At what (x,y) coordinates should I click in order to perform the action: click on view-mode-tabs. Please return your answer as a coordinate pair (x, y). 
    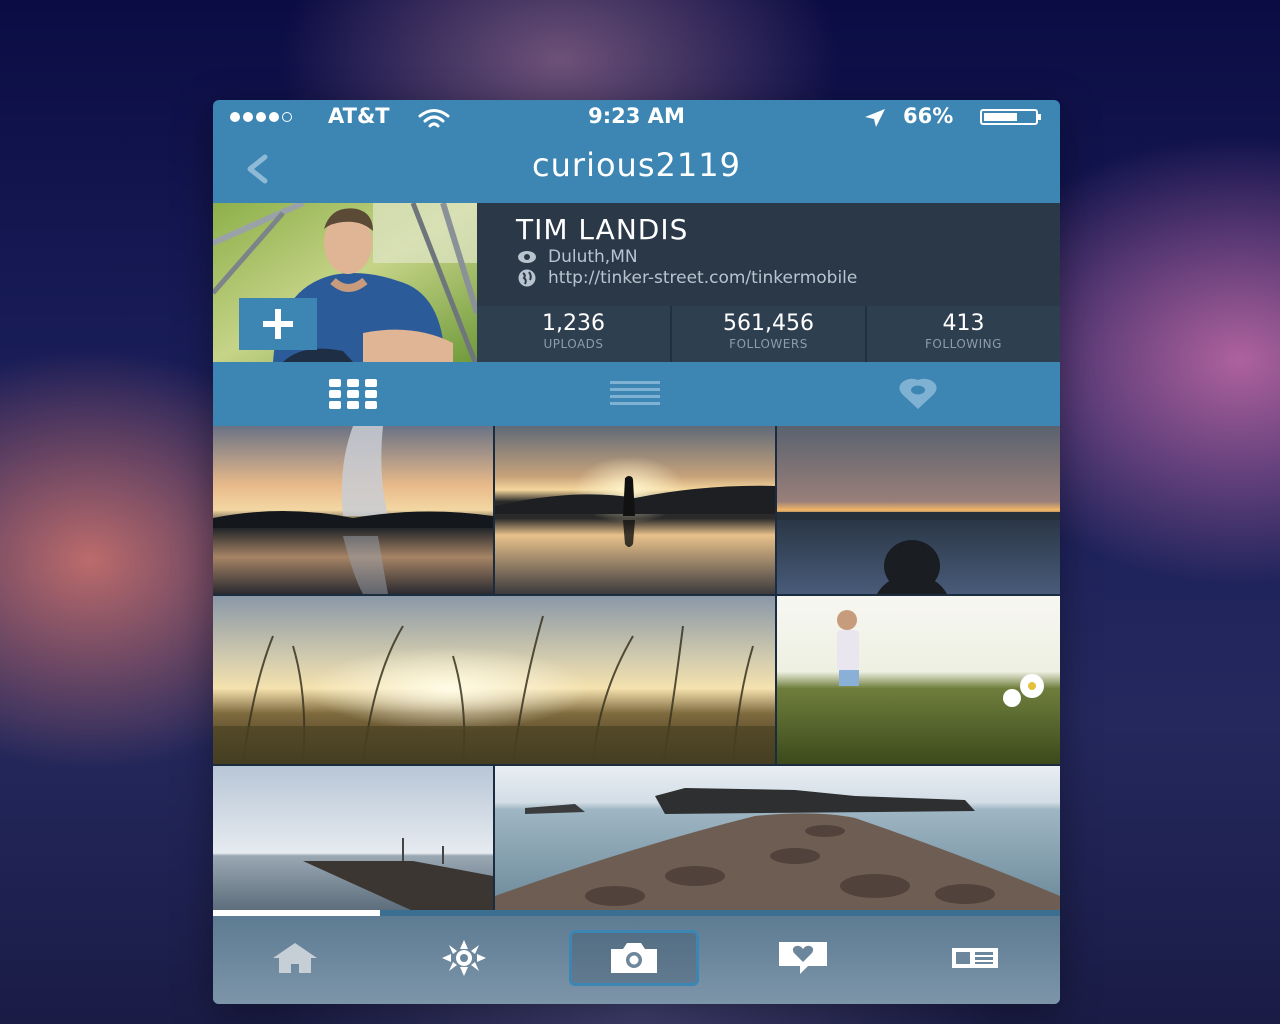
    Looking at the image, I should click on (636, 394).